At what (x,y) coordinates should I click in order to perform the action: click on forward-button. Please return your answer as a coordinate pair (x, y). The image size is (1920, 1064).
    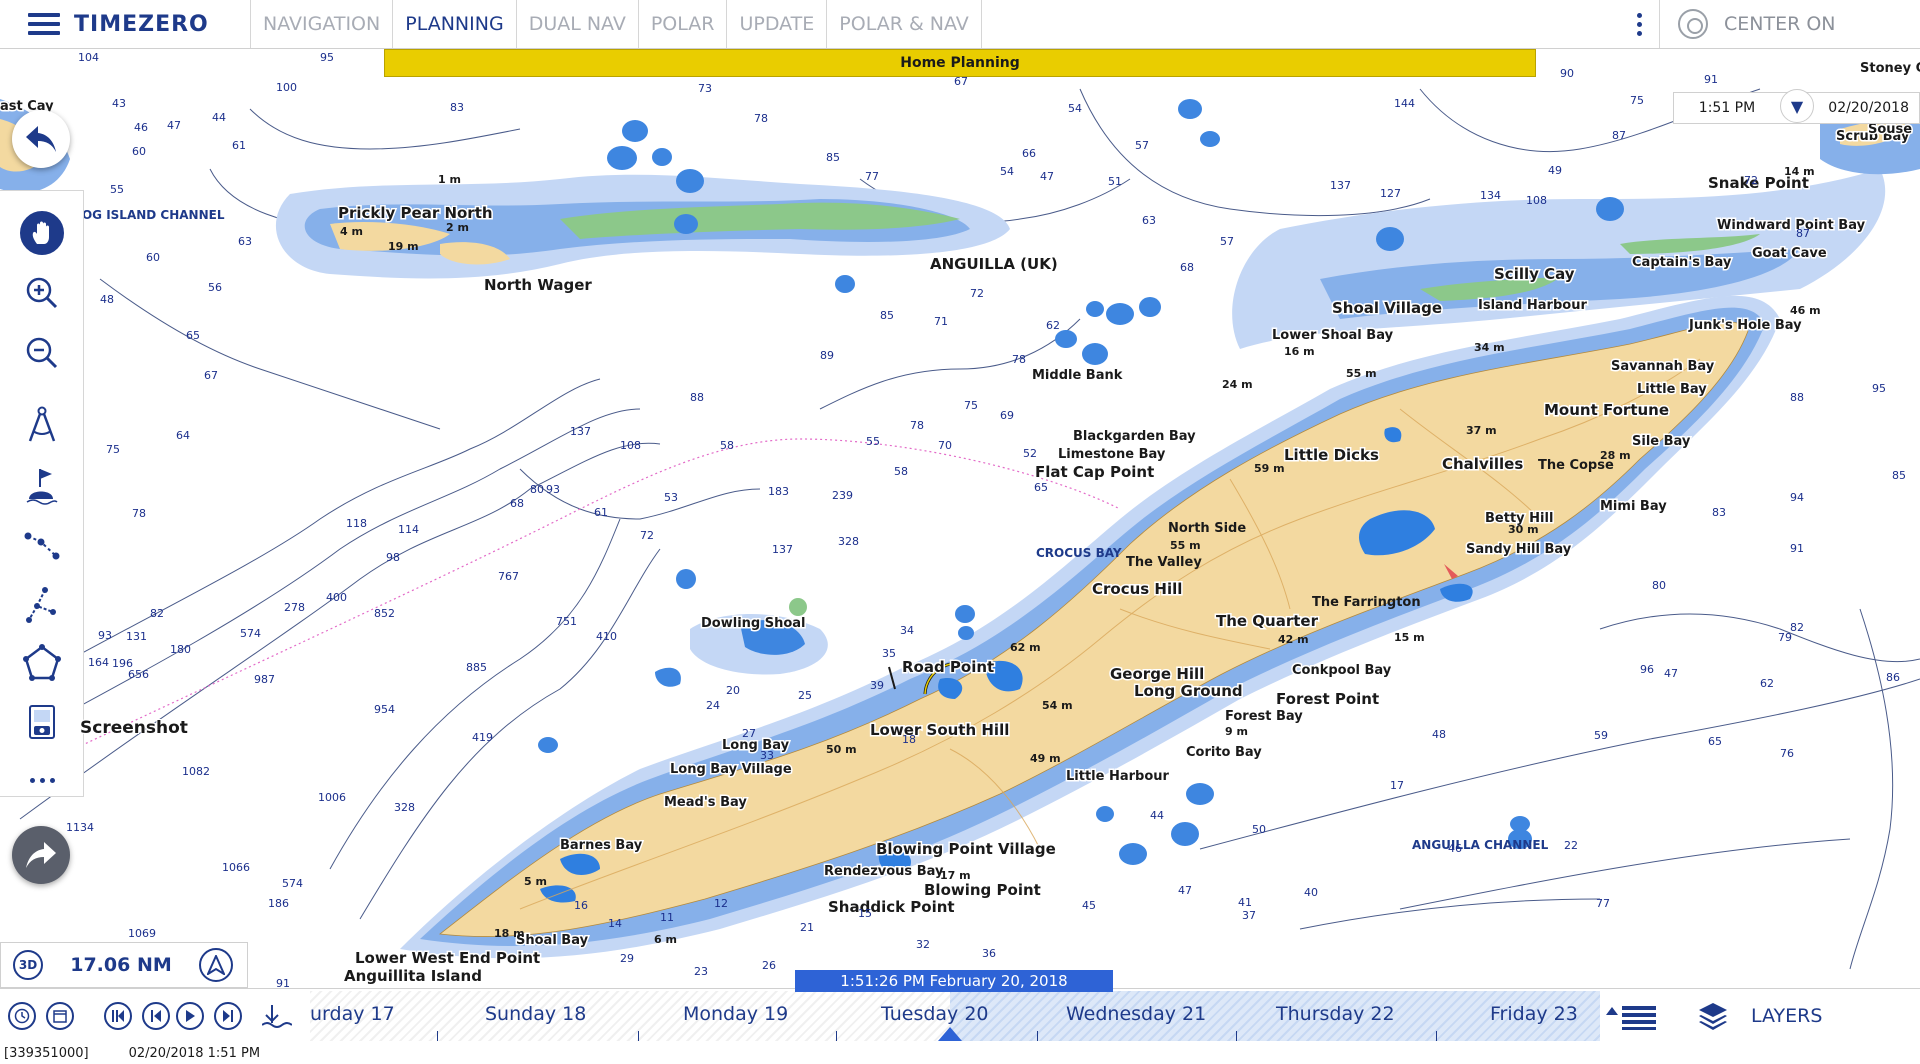
    Looking at the image, I should click on (41, 855).